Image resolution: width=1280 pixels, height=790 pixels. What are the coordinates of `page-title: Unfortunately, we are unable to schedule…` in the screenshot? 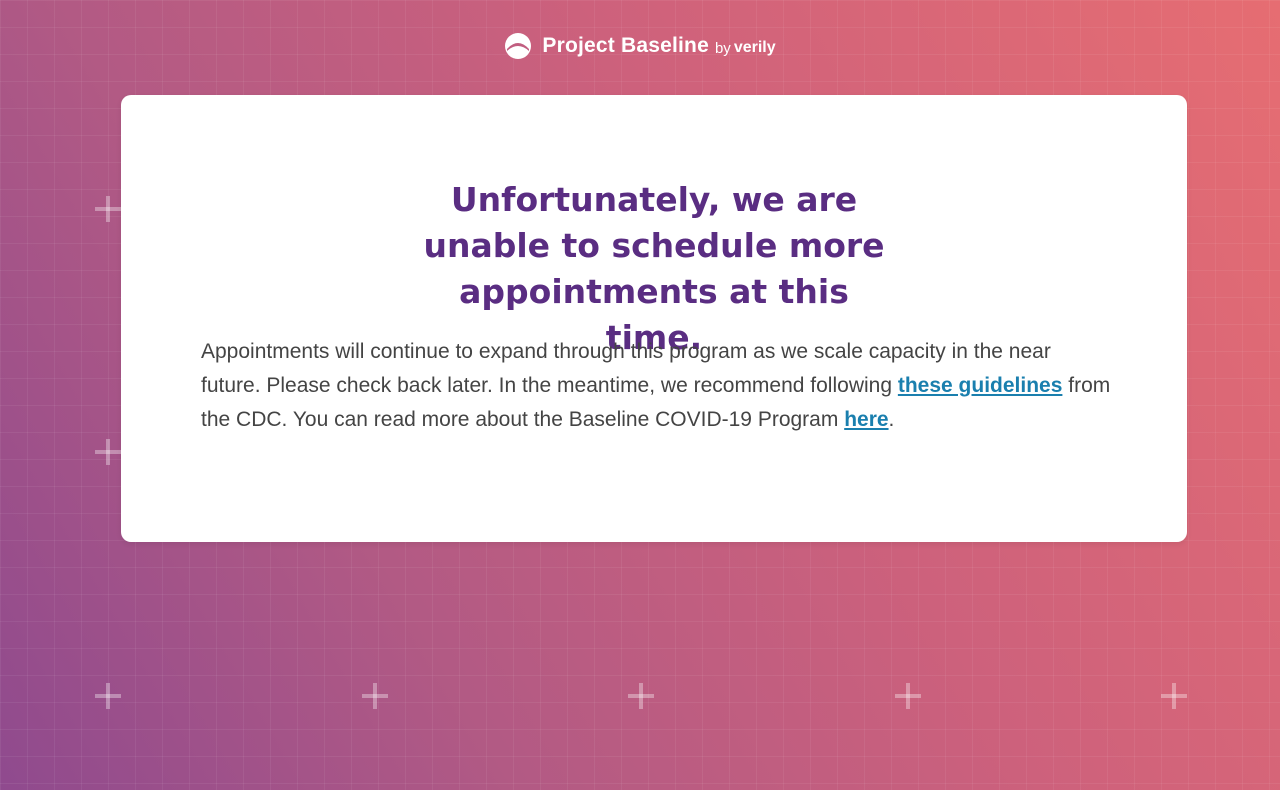 It's located at (654, 268).